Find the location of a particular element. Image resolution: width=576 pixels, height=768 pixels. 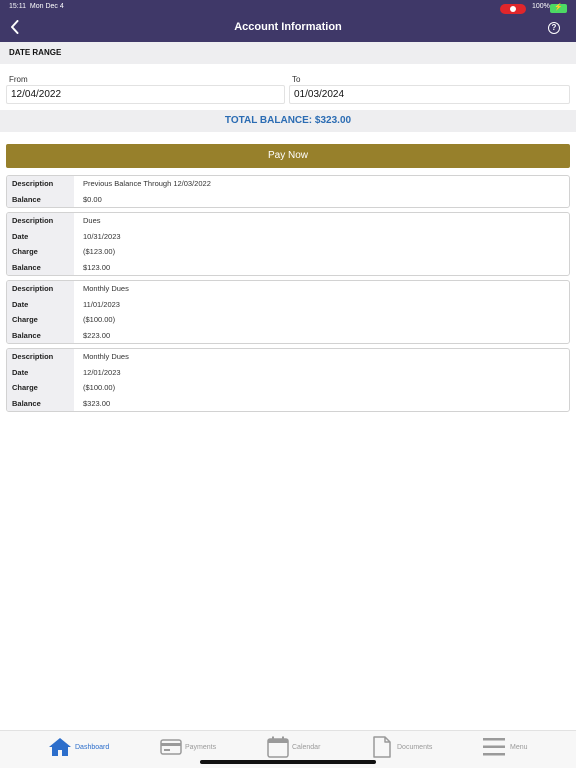

tab-label: Payments is located at coordinates (201, 747).